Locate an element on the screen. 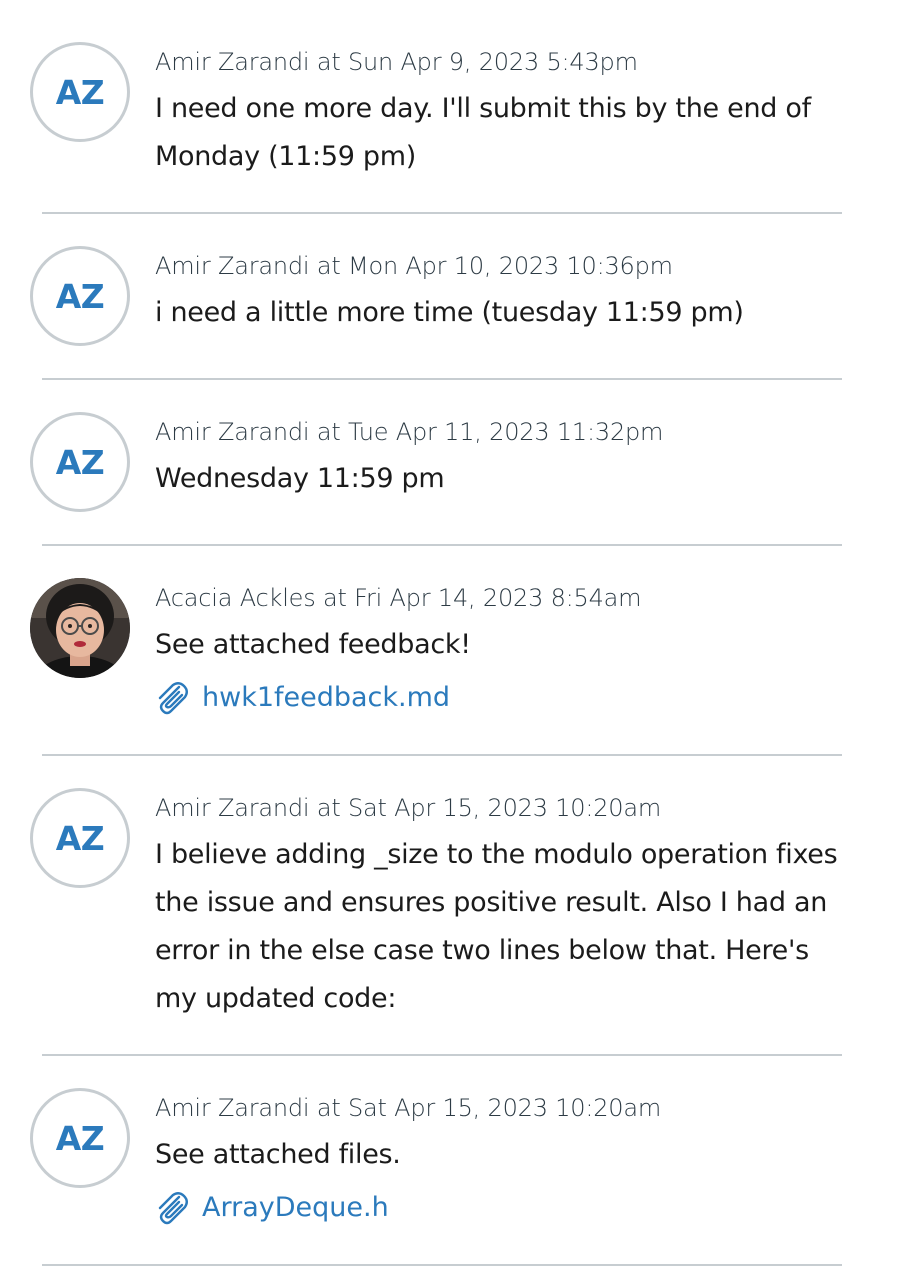 This screenshot has width=908, height=1288. comment-body: See attached files. is located at coordinates (517, 1155).